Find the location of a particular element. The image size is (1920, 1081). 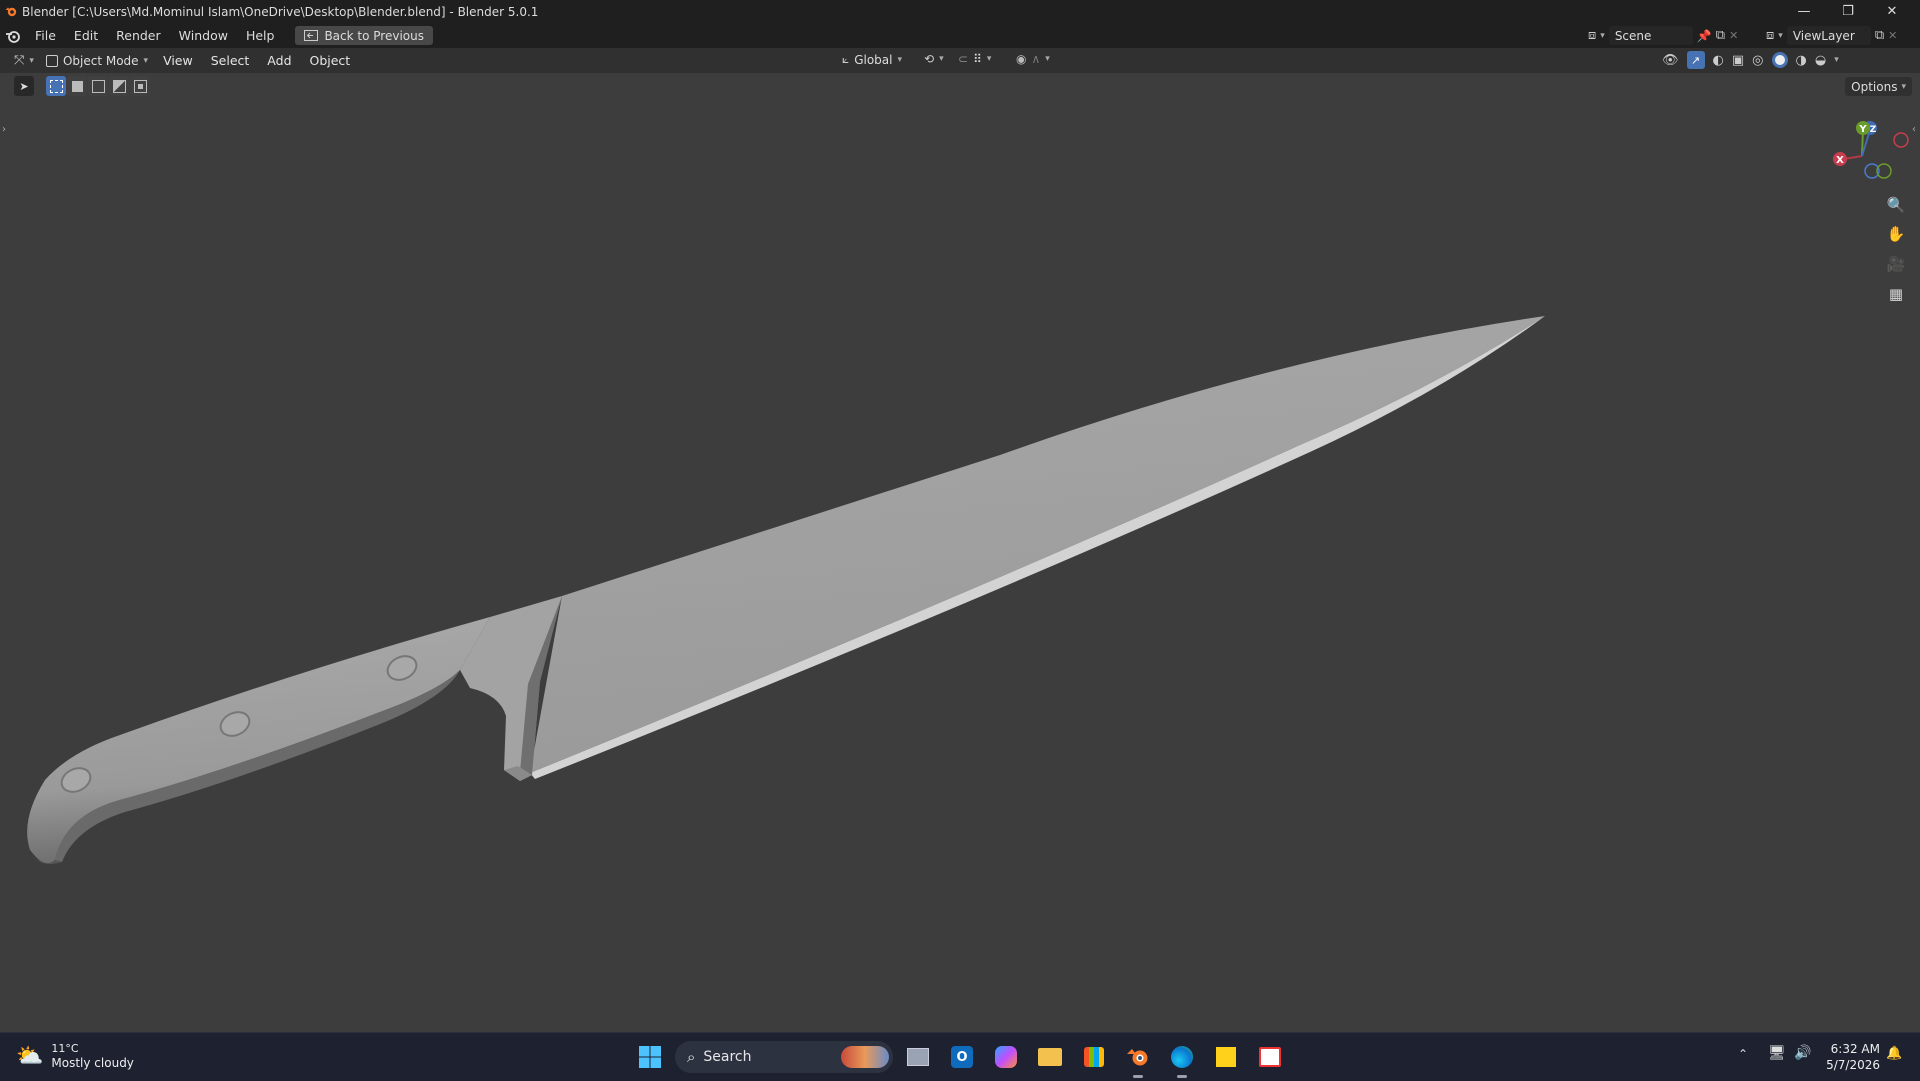

edge-app is located at coordinates (1182, 1057).